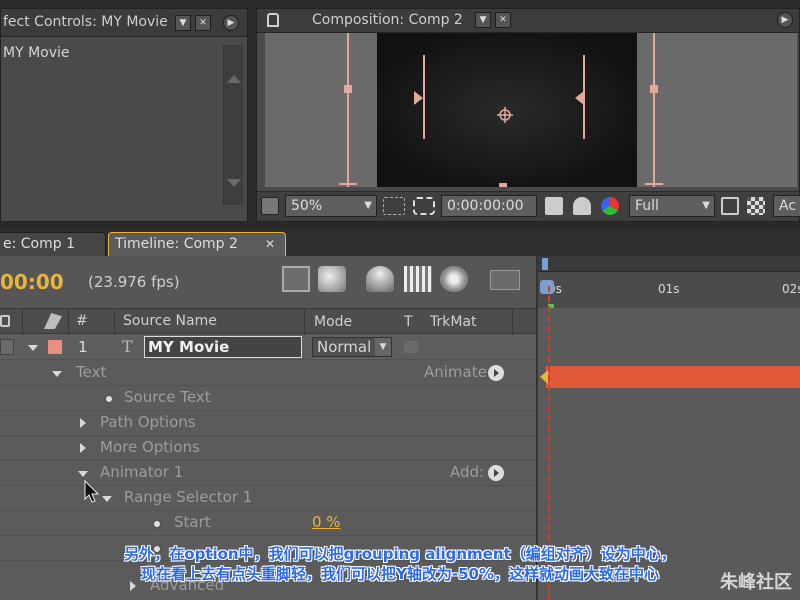  I want to click on anchor-marker-left-icon, so click(418, 98).